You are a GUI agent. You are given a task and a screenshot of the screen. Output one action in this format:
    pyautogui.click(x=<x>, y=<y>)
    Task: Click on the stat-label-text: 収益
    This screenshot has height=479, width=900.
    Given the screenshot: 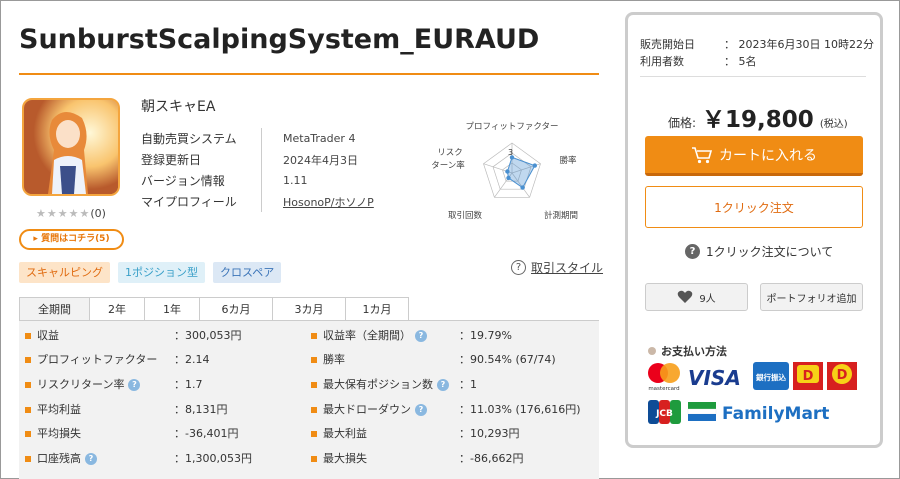 What is the action you would take?
    pyautogui.click(x=48, y=335)
    